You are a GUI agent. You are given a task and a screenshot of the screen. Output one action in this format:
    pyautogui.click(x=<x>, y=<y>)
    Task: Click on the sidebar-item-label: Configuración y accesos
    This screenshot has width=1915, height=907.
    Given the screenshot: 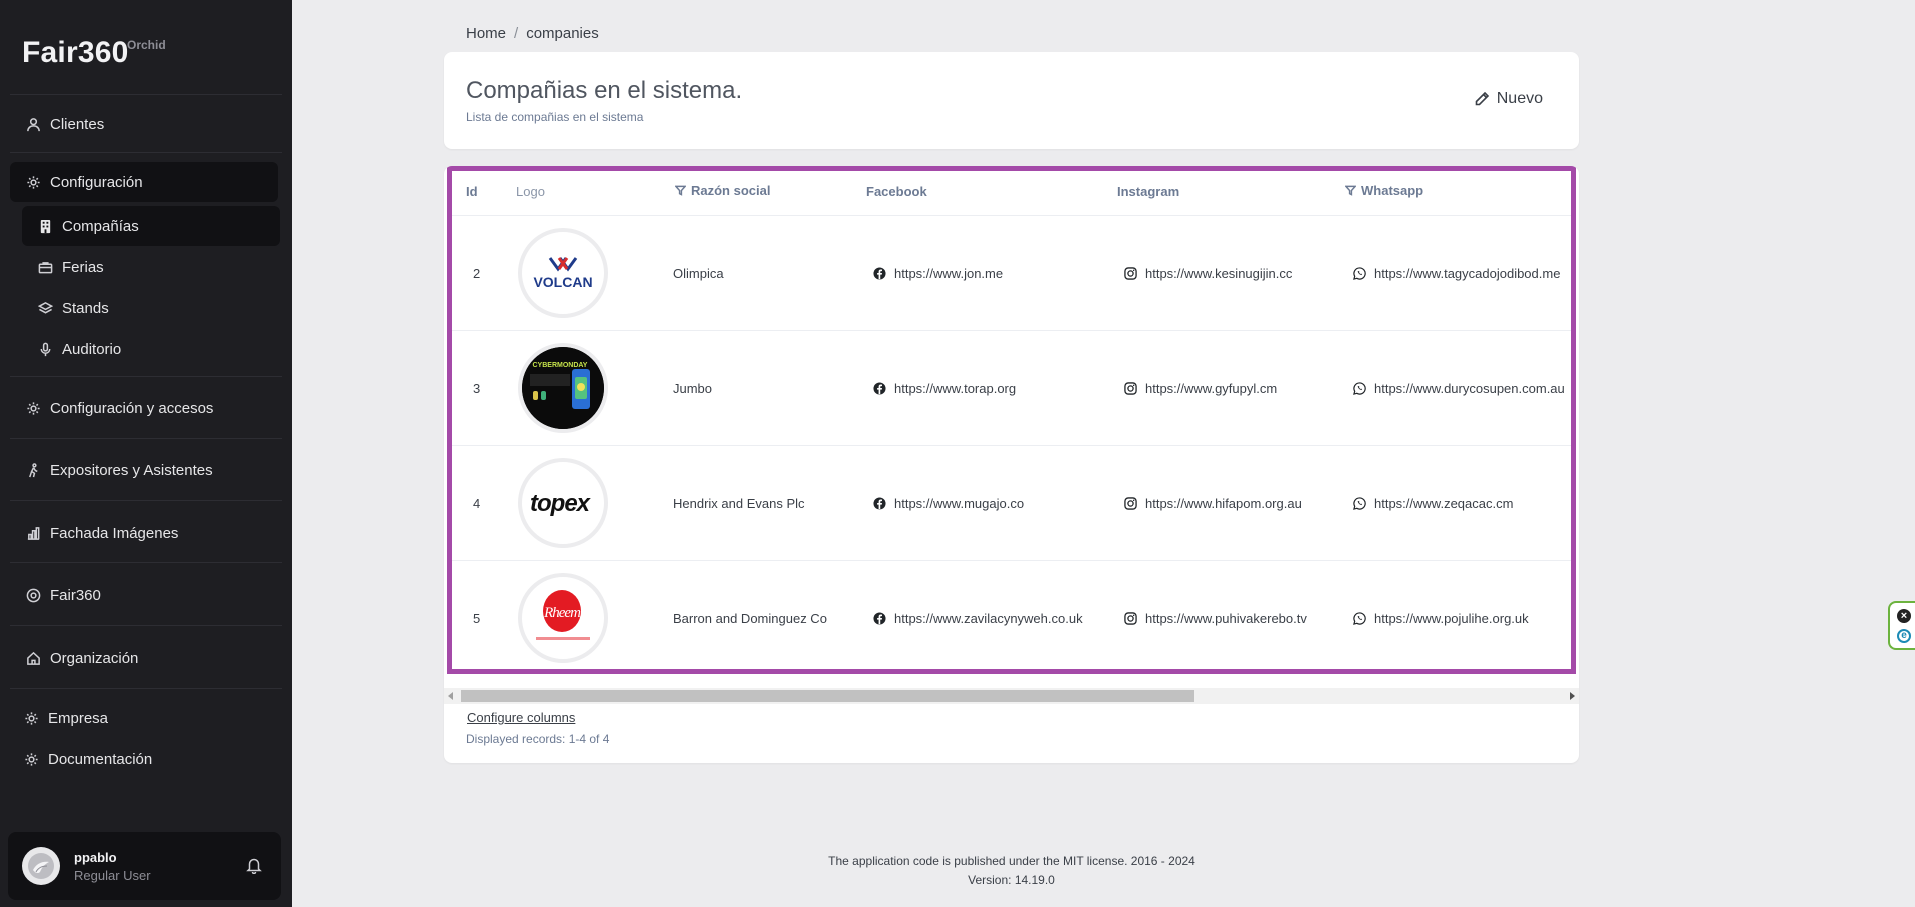 What is the action you would take?
    pyautogui.click(x=132, y=408)
    